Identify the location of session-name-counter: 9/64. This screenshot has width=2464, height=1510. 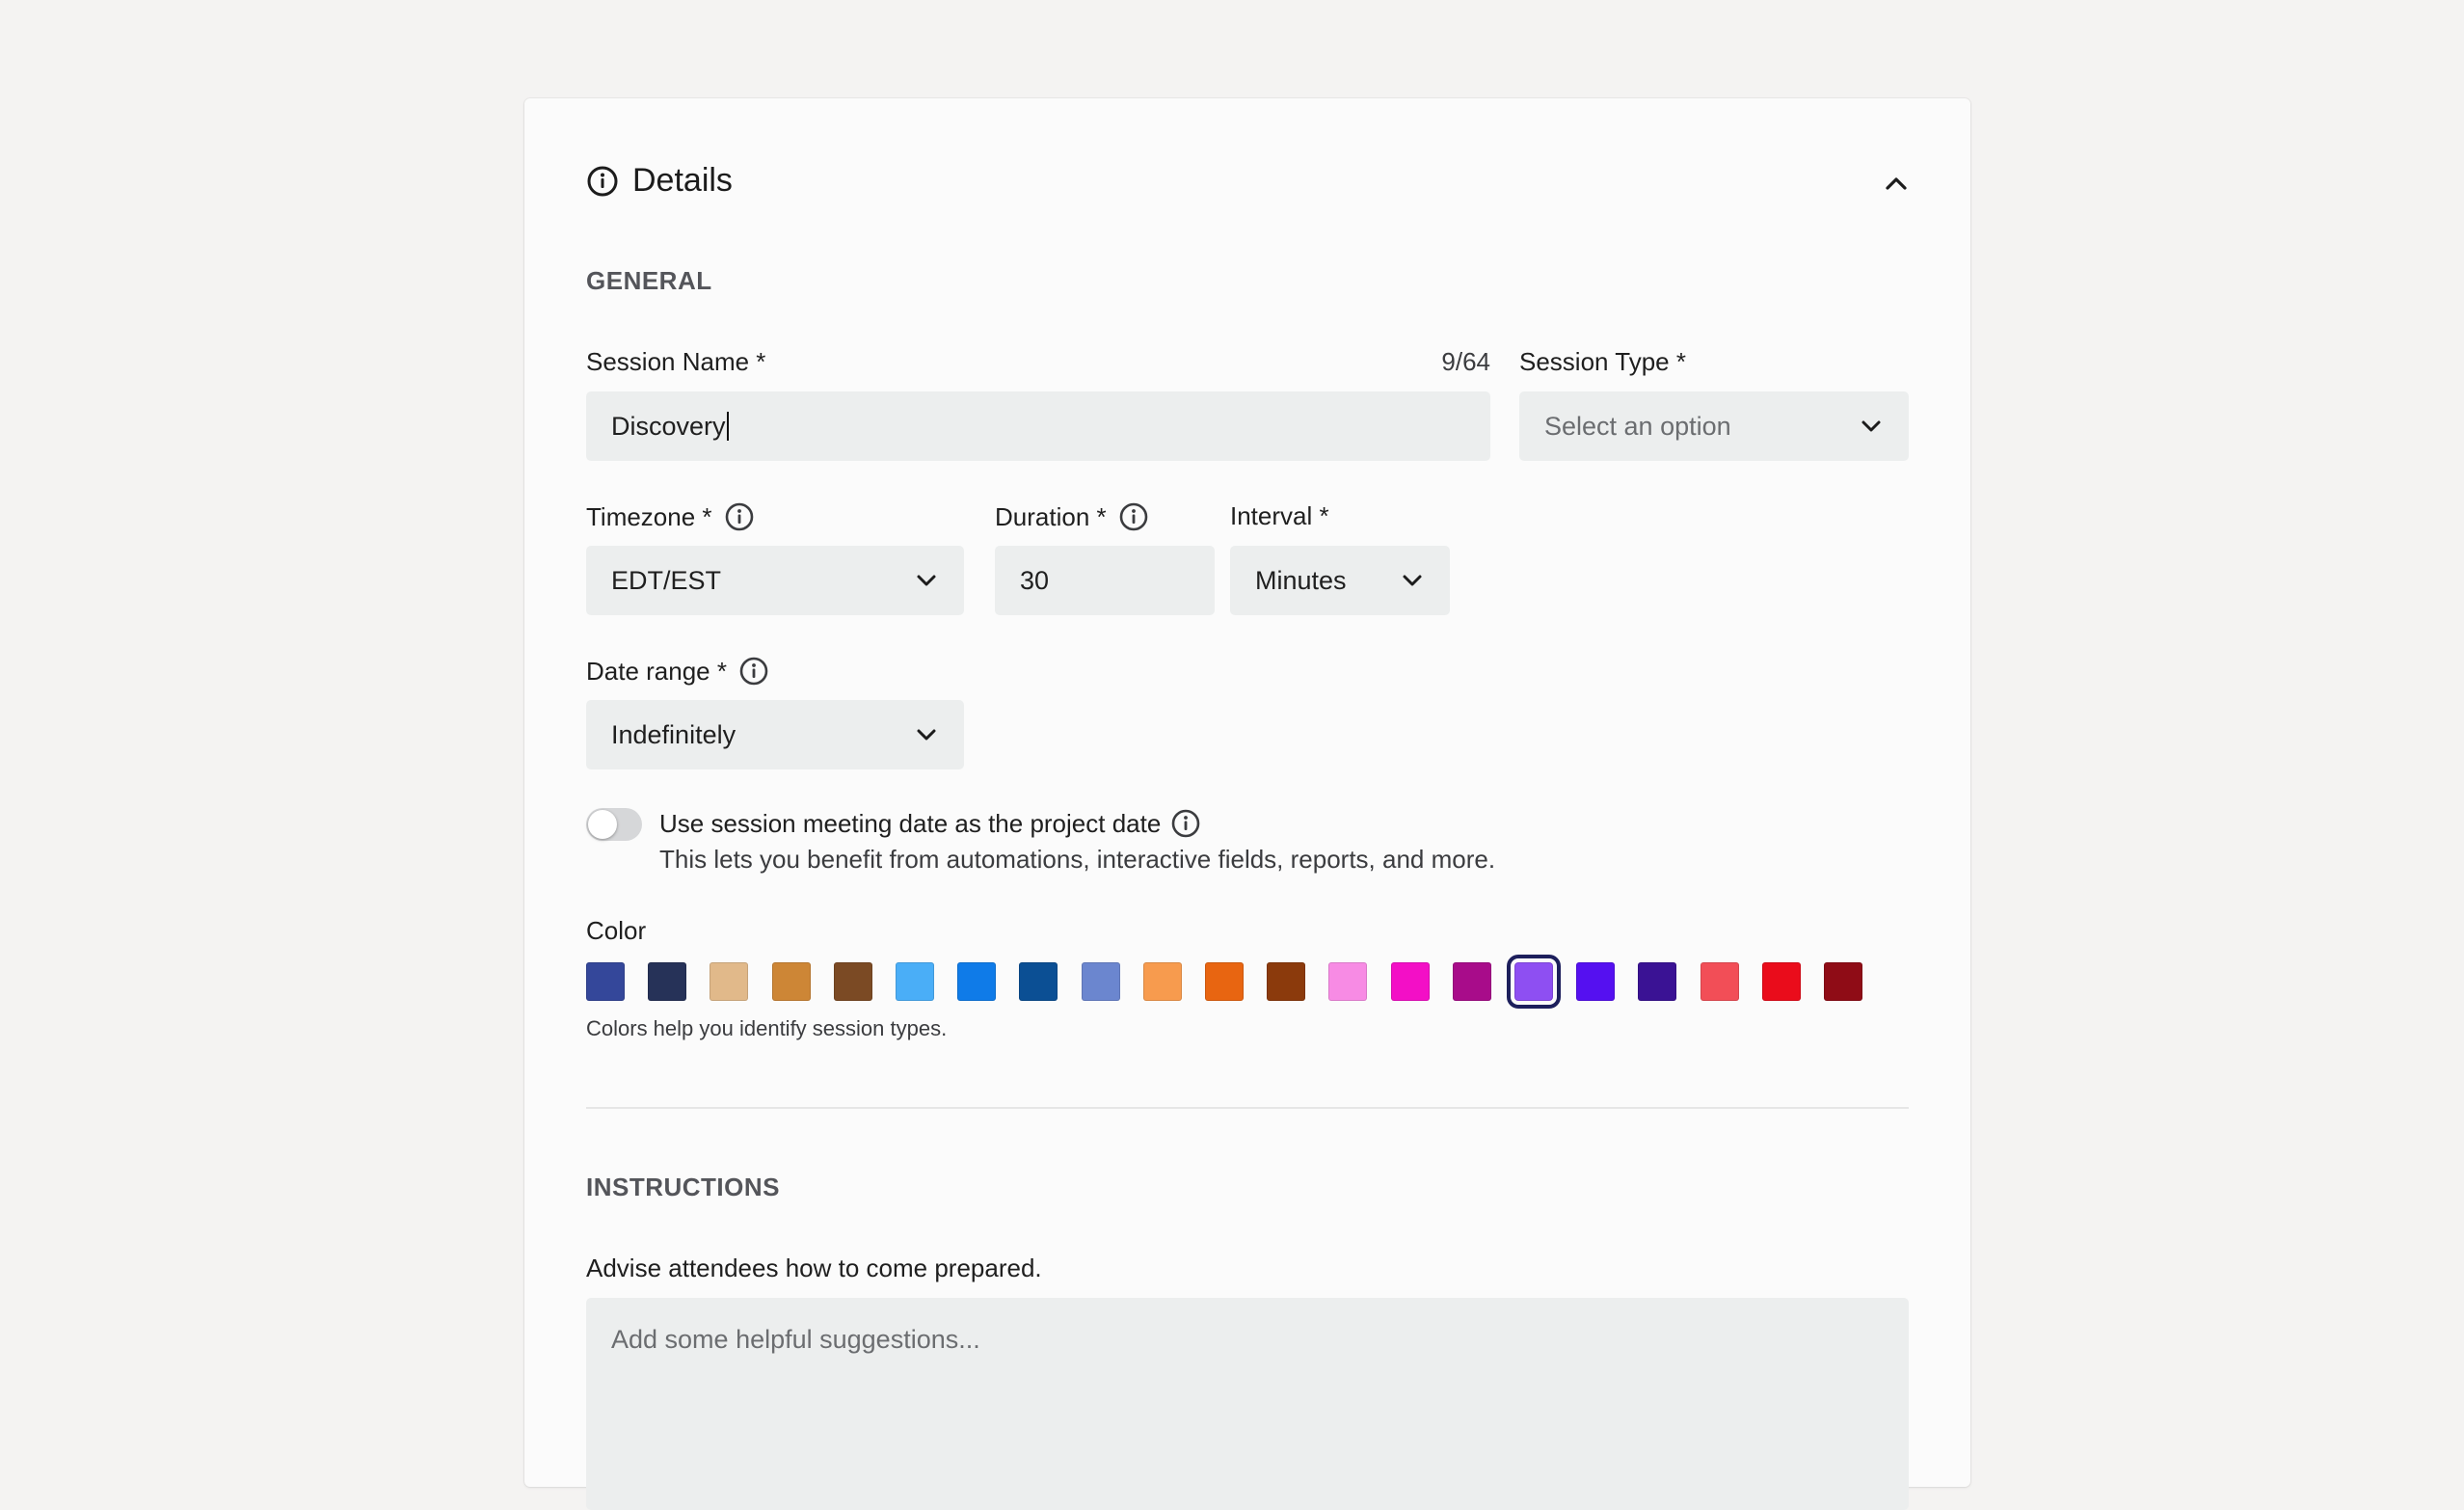
(1466, 362).